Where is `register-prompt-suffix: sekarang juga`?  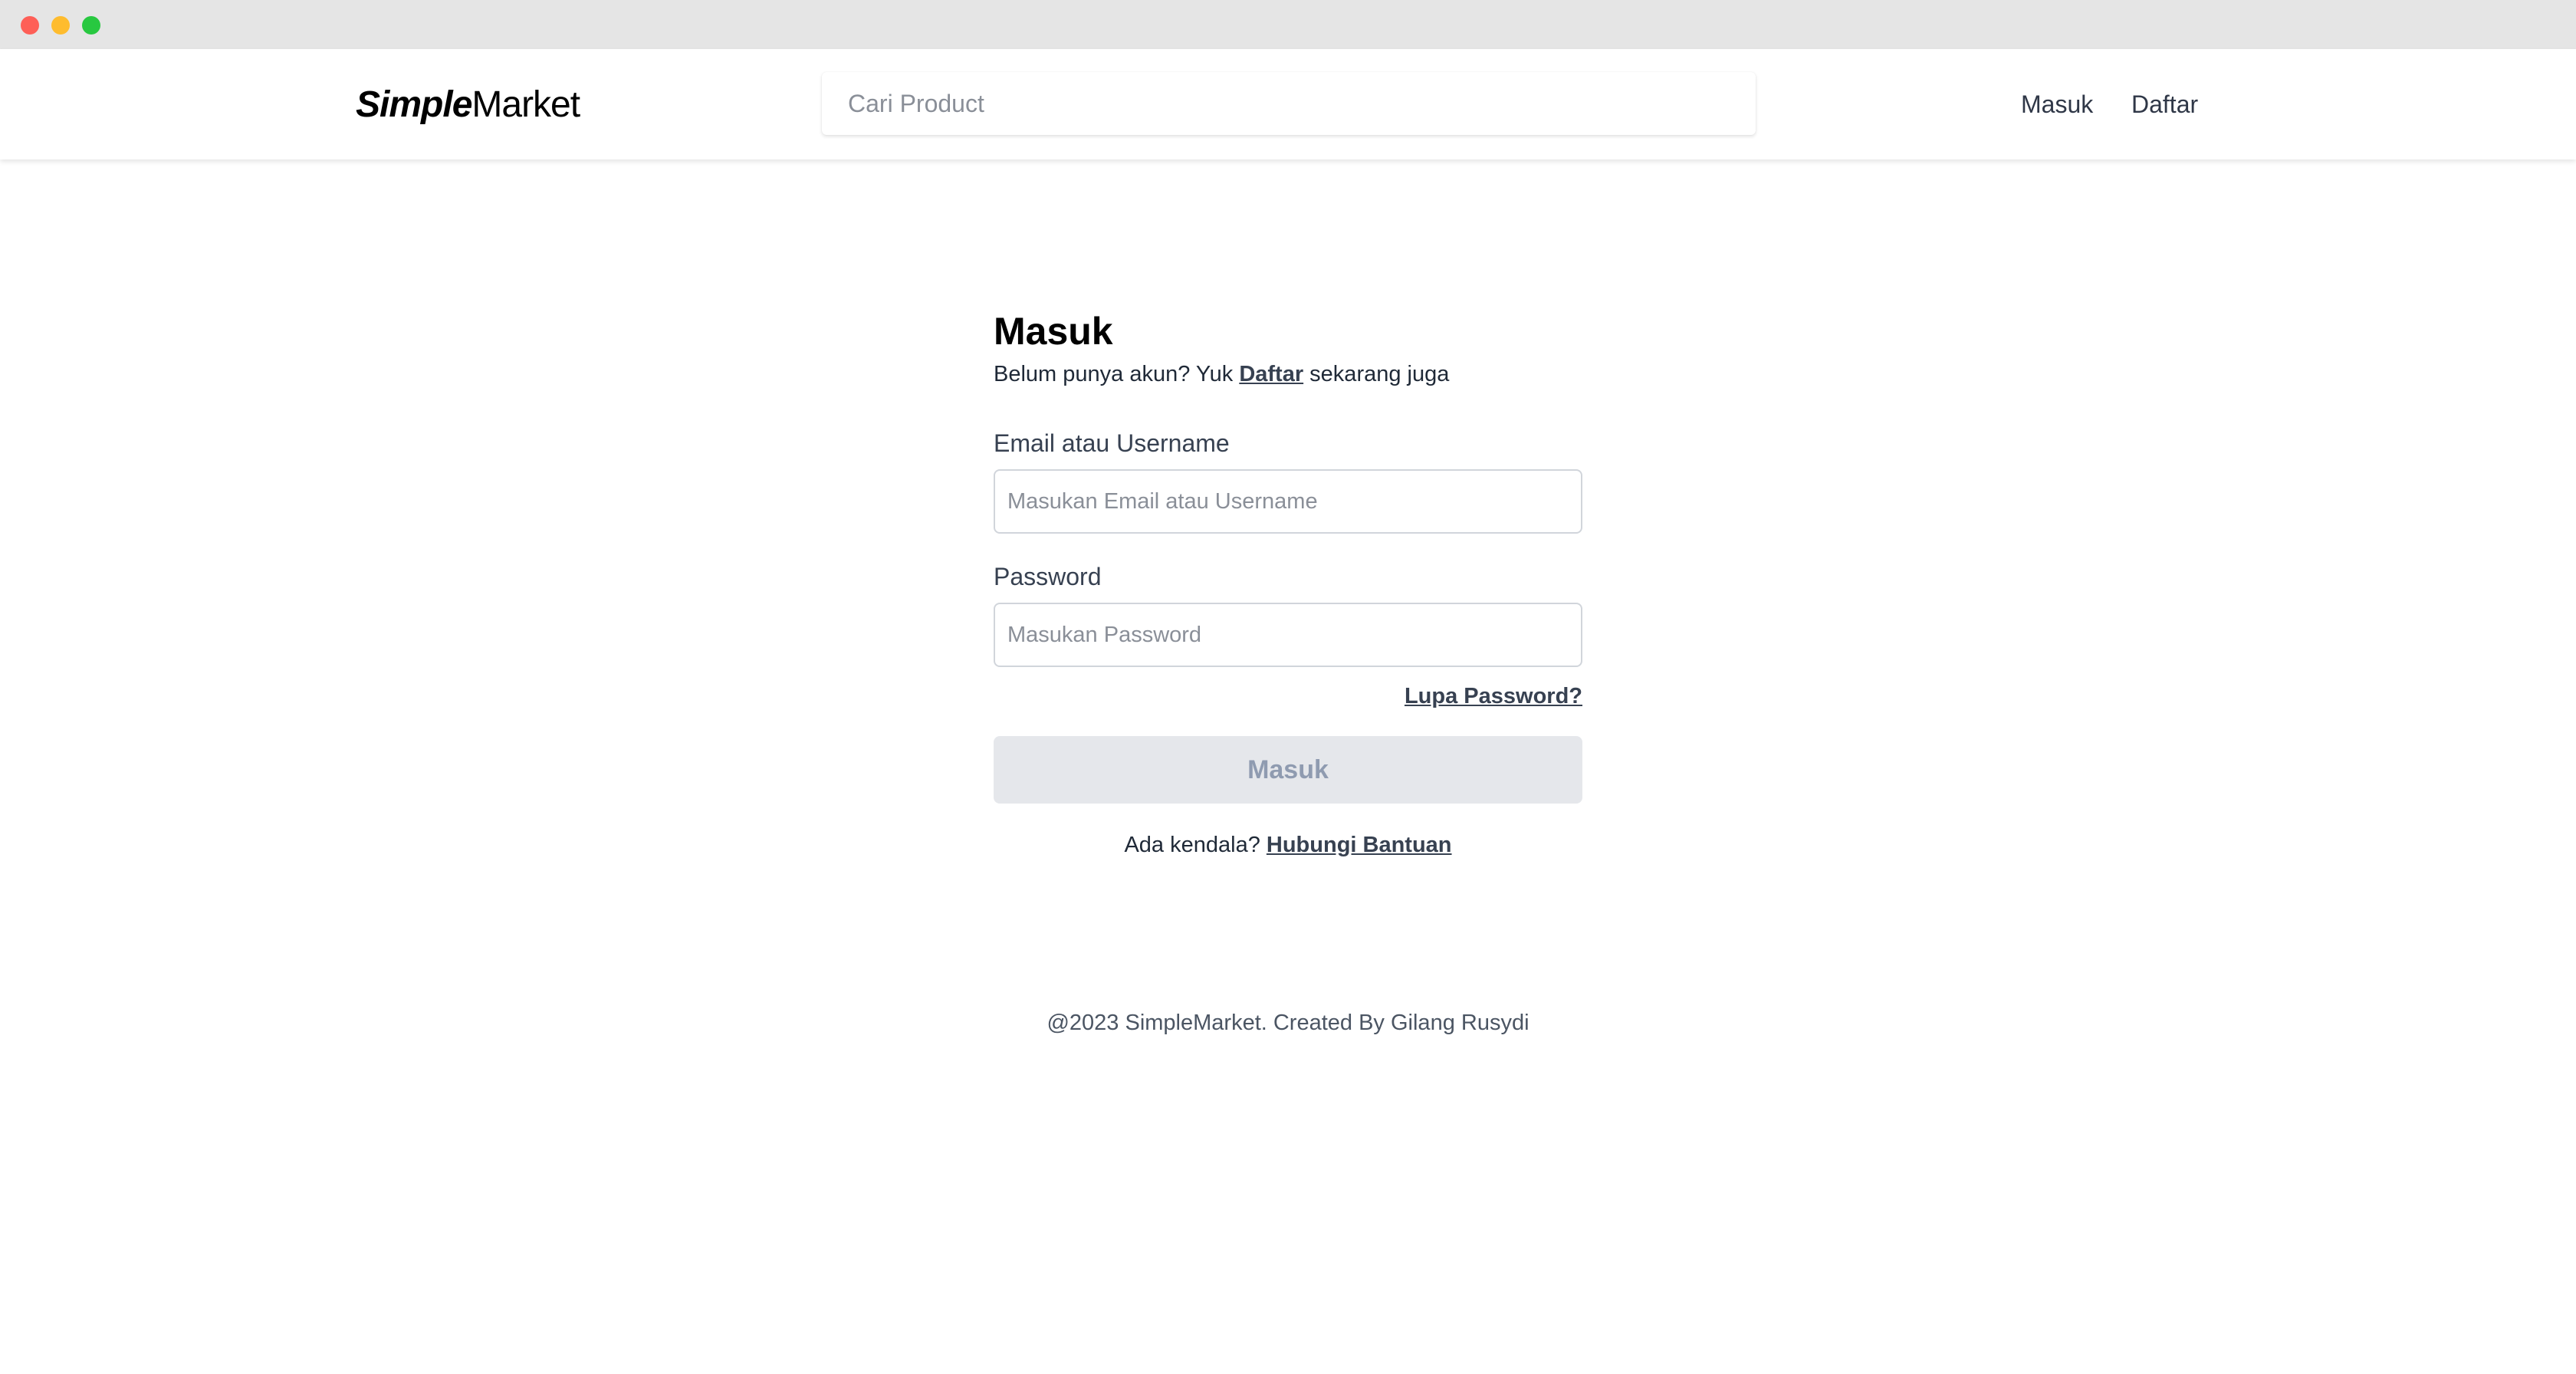
register-prompt-suffix: sekarang juga is located at coordinates (1377, 374).